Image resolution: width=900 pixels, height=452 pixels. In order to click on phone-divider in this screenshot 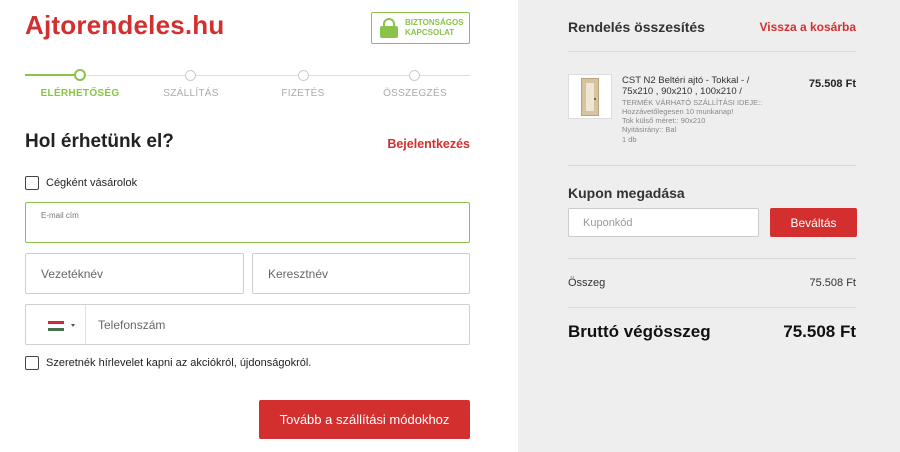, I will do `click(85, 324)`.